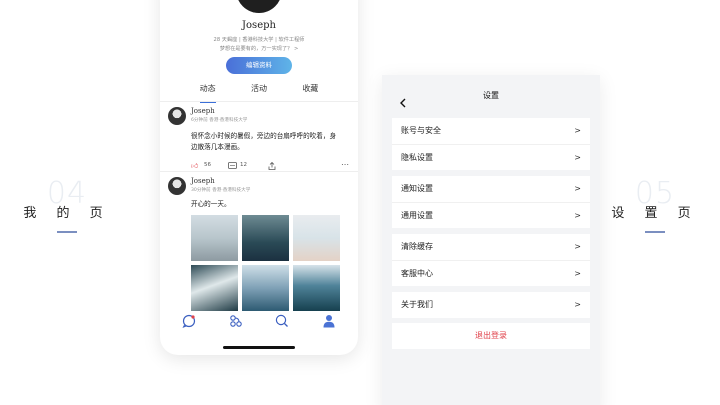 The height and width of the screenshot is (405, 720). I want to click on section-title: 设 置 页, so click(655, 213).